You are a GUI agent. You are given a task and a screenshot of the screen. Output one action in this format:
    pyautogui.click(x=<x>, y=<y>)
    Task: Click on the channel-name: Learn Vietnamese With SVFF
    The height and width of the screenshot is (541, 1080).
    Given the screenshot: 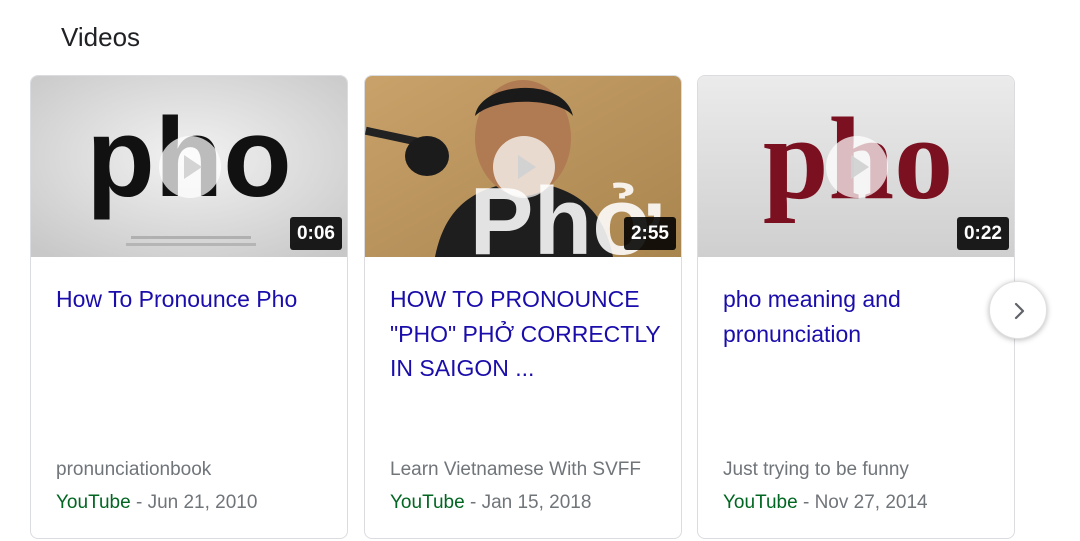 What is the action you would take?
    pyautogui.click(x=515, y=469)
    